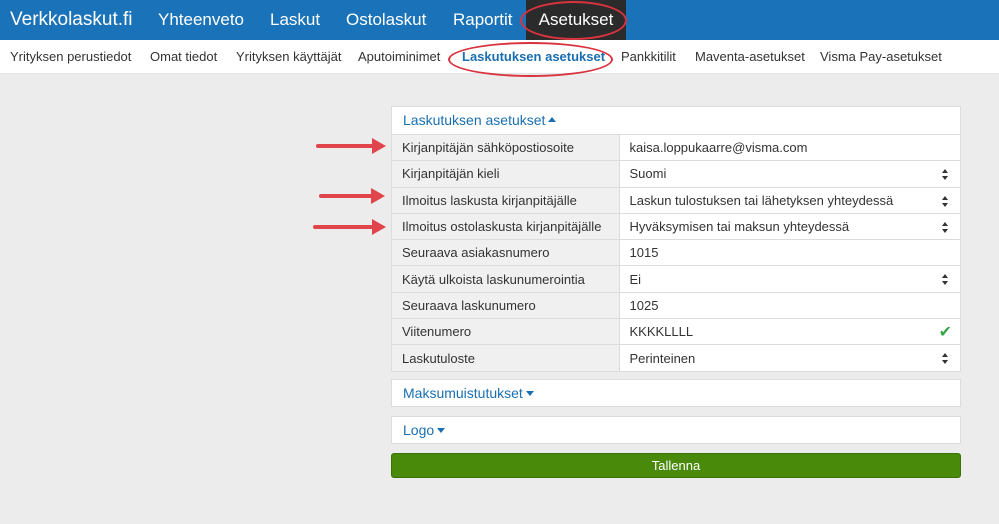 The image size is (999, 524). Describe the element at coordinates (644, 253) in the screenshot. I see `field-value: 1015` at that location.